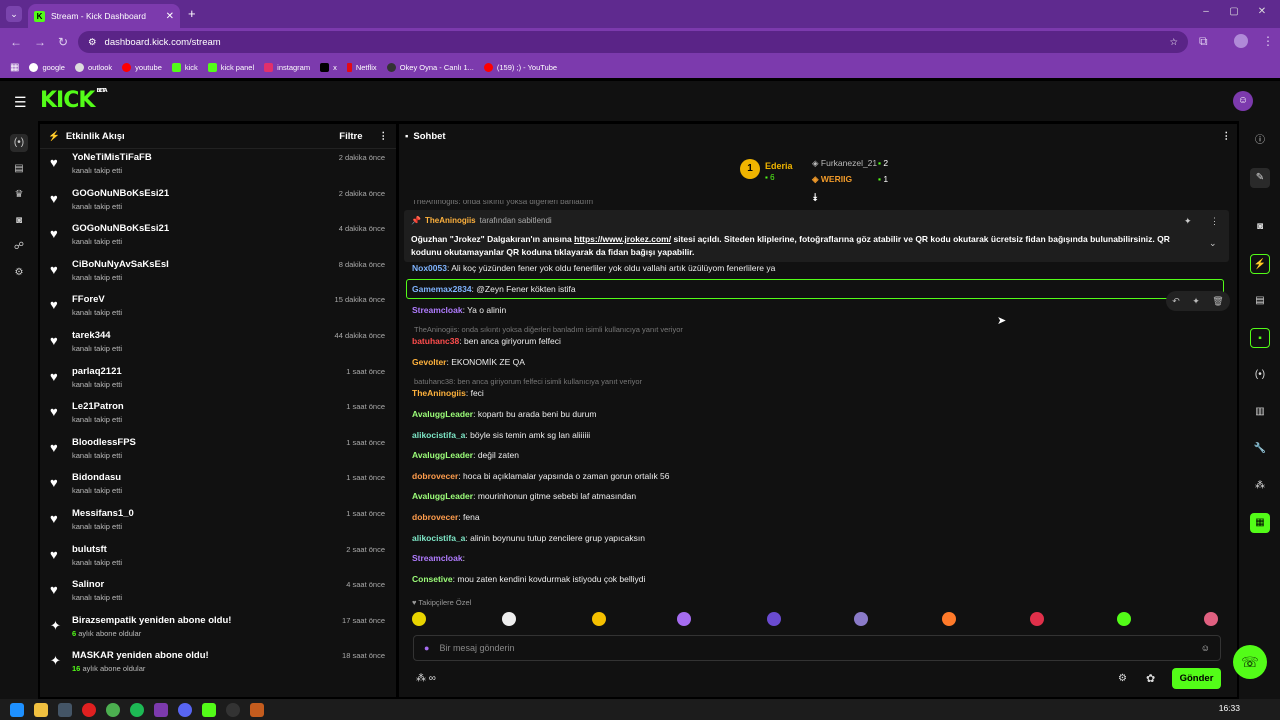 Image resolution: width=1280 pixels, height=720 pixels. What do you see at coordinates (1260, 486) in the screenshot?
I see `community-points-icon: ⁂` at bounding box center [1260, 486].